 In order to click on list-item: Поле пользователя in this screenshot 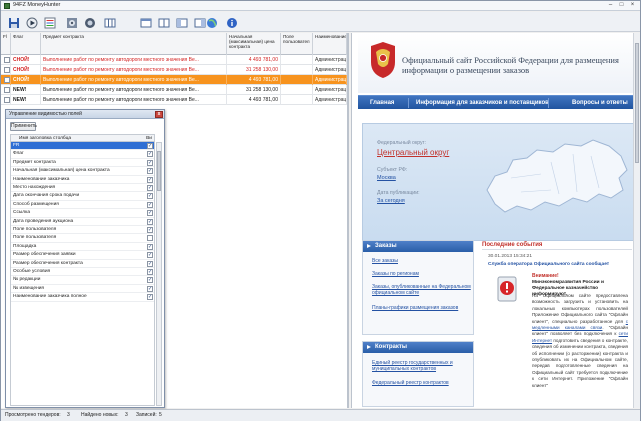, I will do `click(82, 238)`.